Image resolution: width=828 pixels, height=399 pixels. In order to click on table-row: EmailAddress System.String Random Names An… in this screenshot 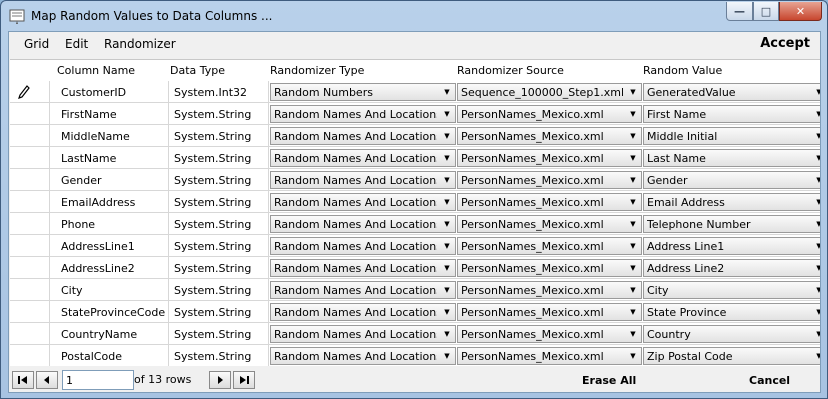, I will do `click(415, 202)`.